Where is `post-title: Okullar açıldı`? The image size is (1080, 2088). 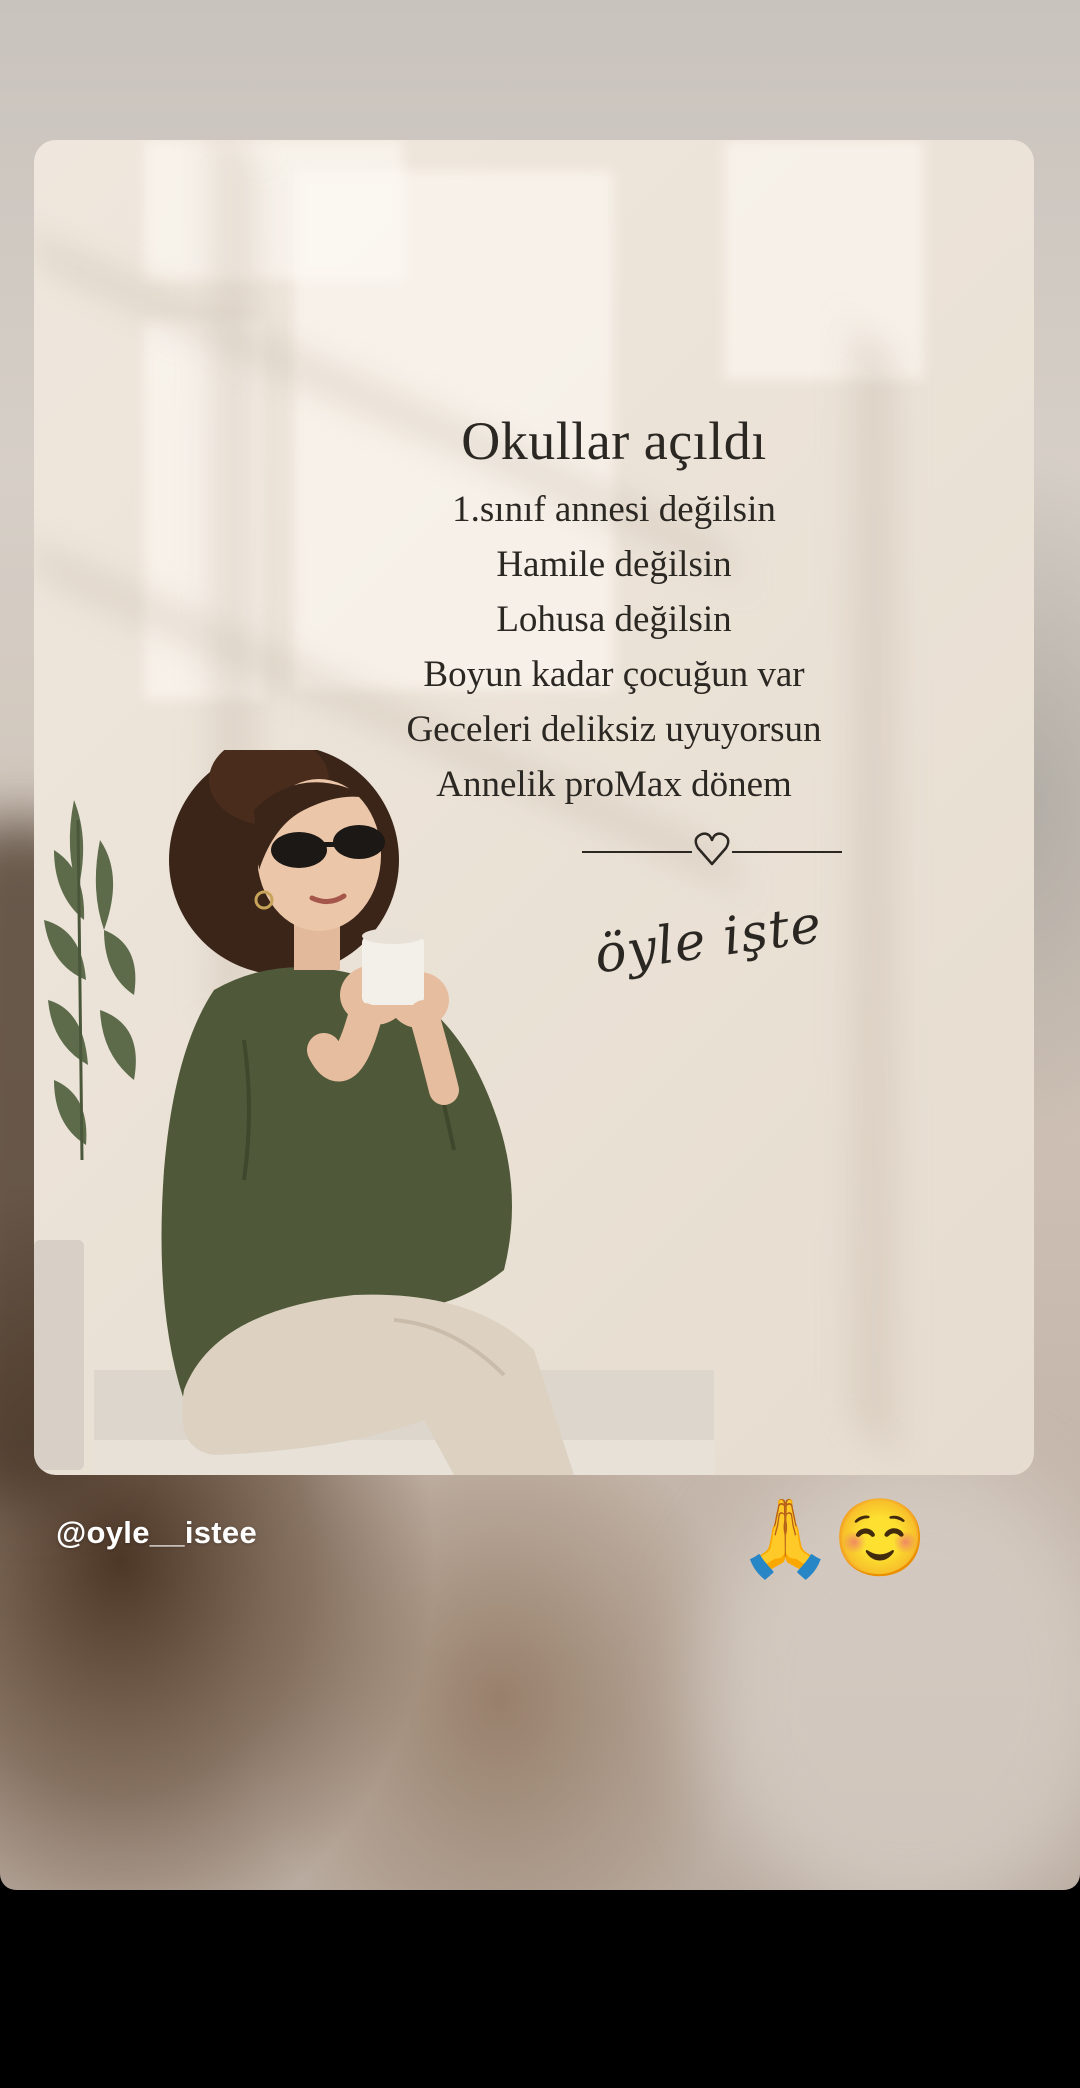 post-title: Okullar açıldı is located at coordinates (614, 441).